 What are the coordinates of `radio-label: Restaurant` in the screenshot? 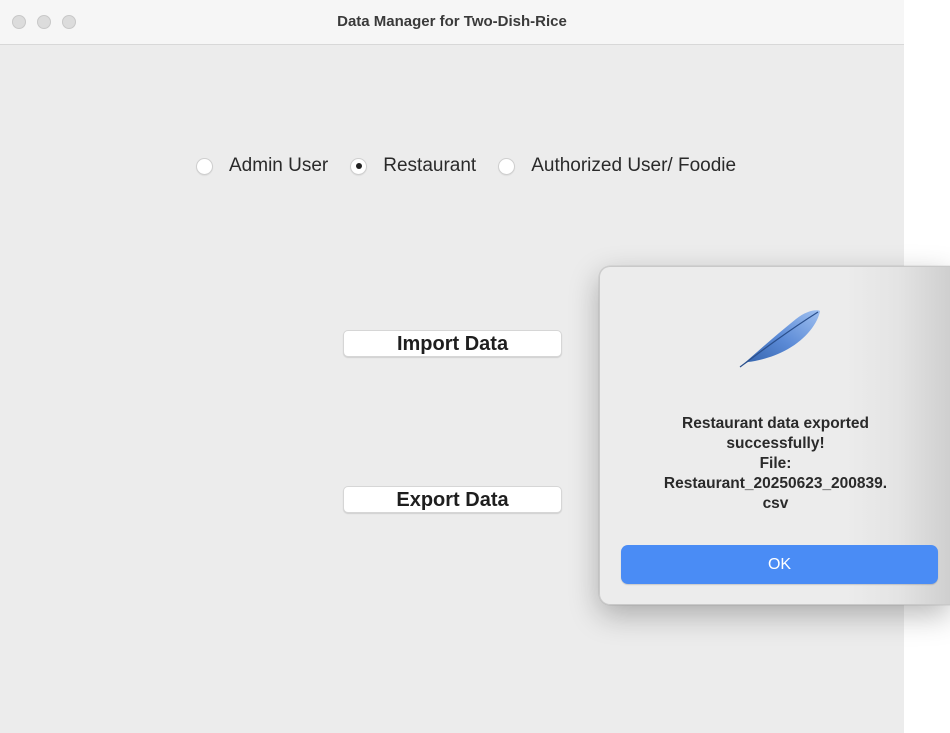 It's located at (430, 165).